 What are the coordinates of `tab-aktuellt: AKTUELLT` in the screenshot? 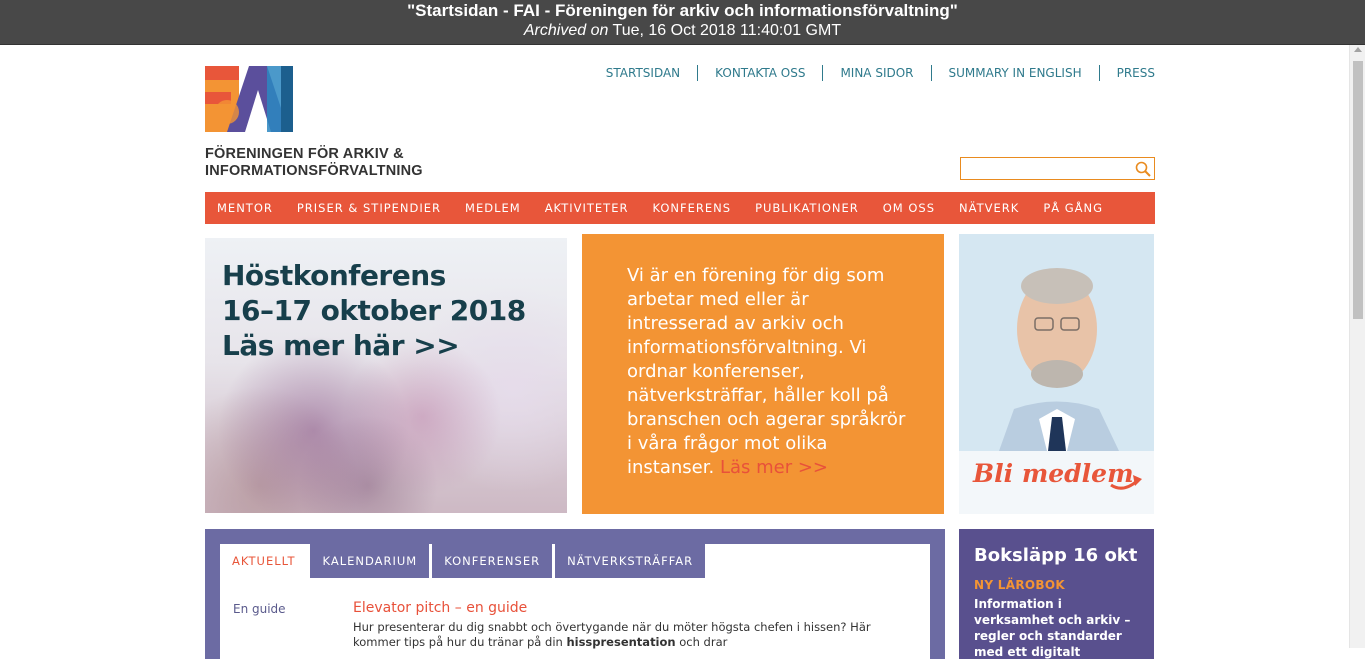 It's located at (264, 561).